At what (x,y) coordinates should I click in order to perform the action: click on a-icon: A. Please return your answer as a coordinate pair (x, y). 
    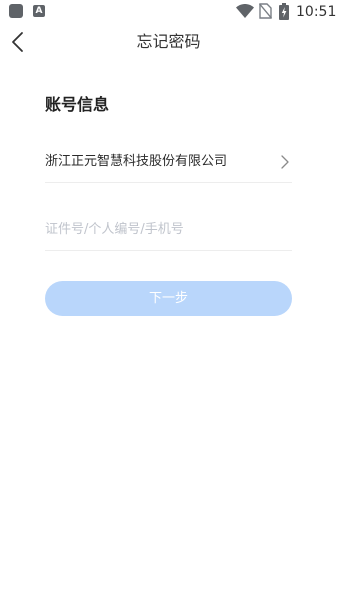
    Looking at the image, I should click on (39, 11).